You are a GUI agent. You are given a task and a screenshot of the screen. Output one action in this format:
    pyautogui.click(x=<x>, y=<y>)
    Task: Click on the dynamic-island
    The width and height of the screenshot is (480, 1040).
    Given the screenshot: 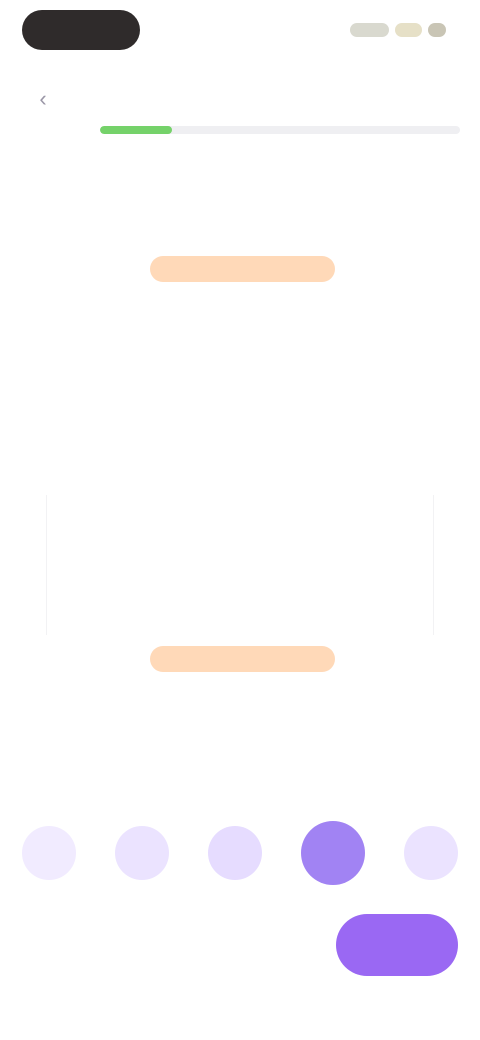 What is the action you would take?
    pyautogui.click(x=81, y=30)
    